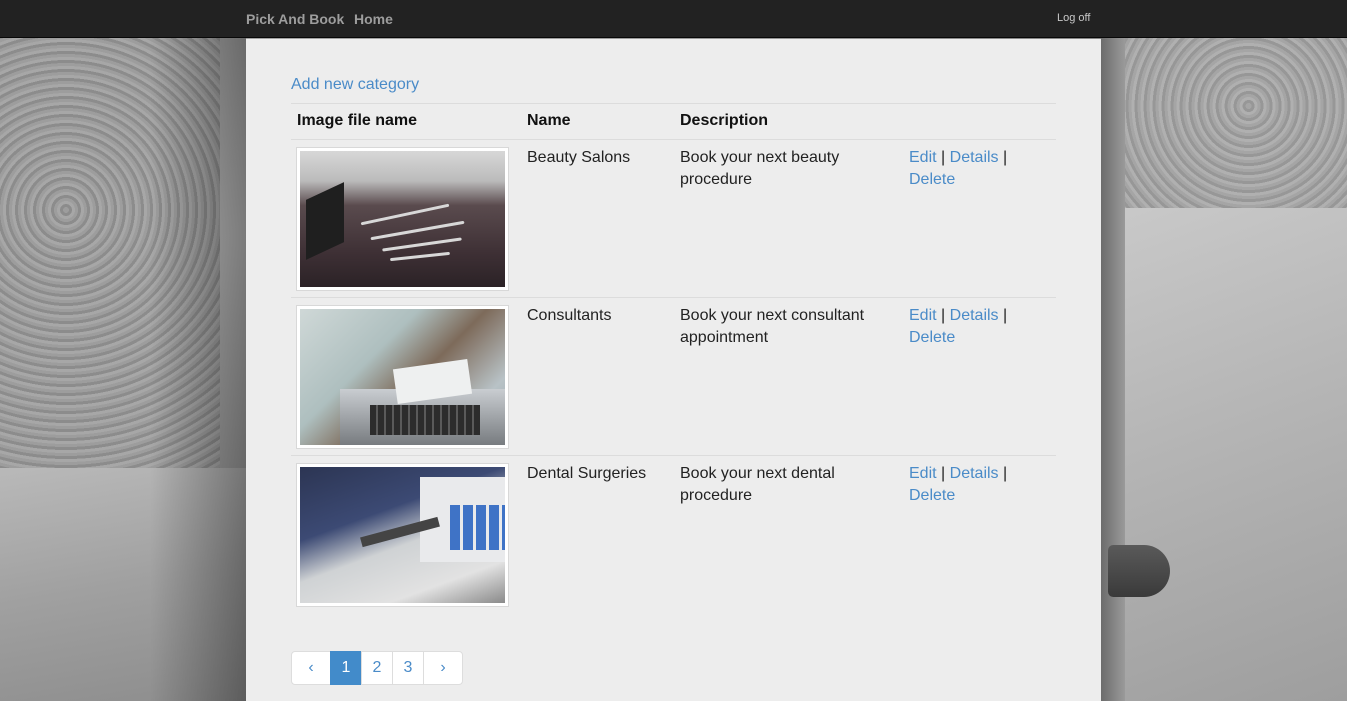 The width and height of the screenshot is (1347, 701). I want to click on brand-link: Pick And Book, so click(295, 19).